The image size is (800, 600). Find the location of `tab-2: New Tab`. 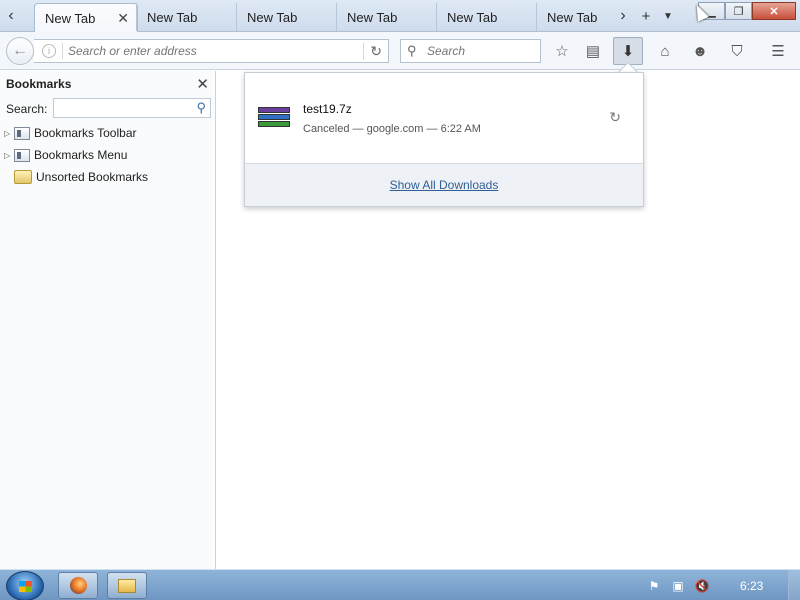

tab-2: New Tab is located at coordinates (186, 17).